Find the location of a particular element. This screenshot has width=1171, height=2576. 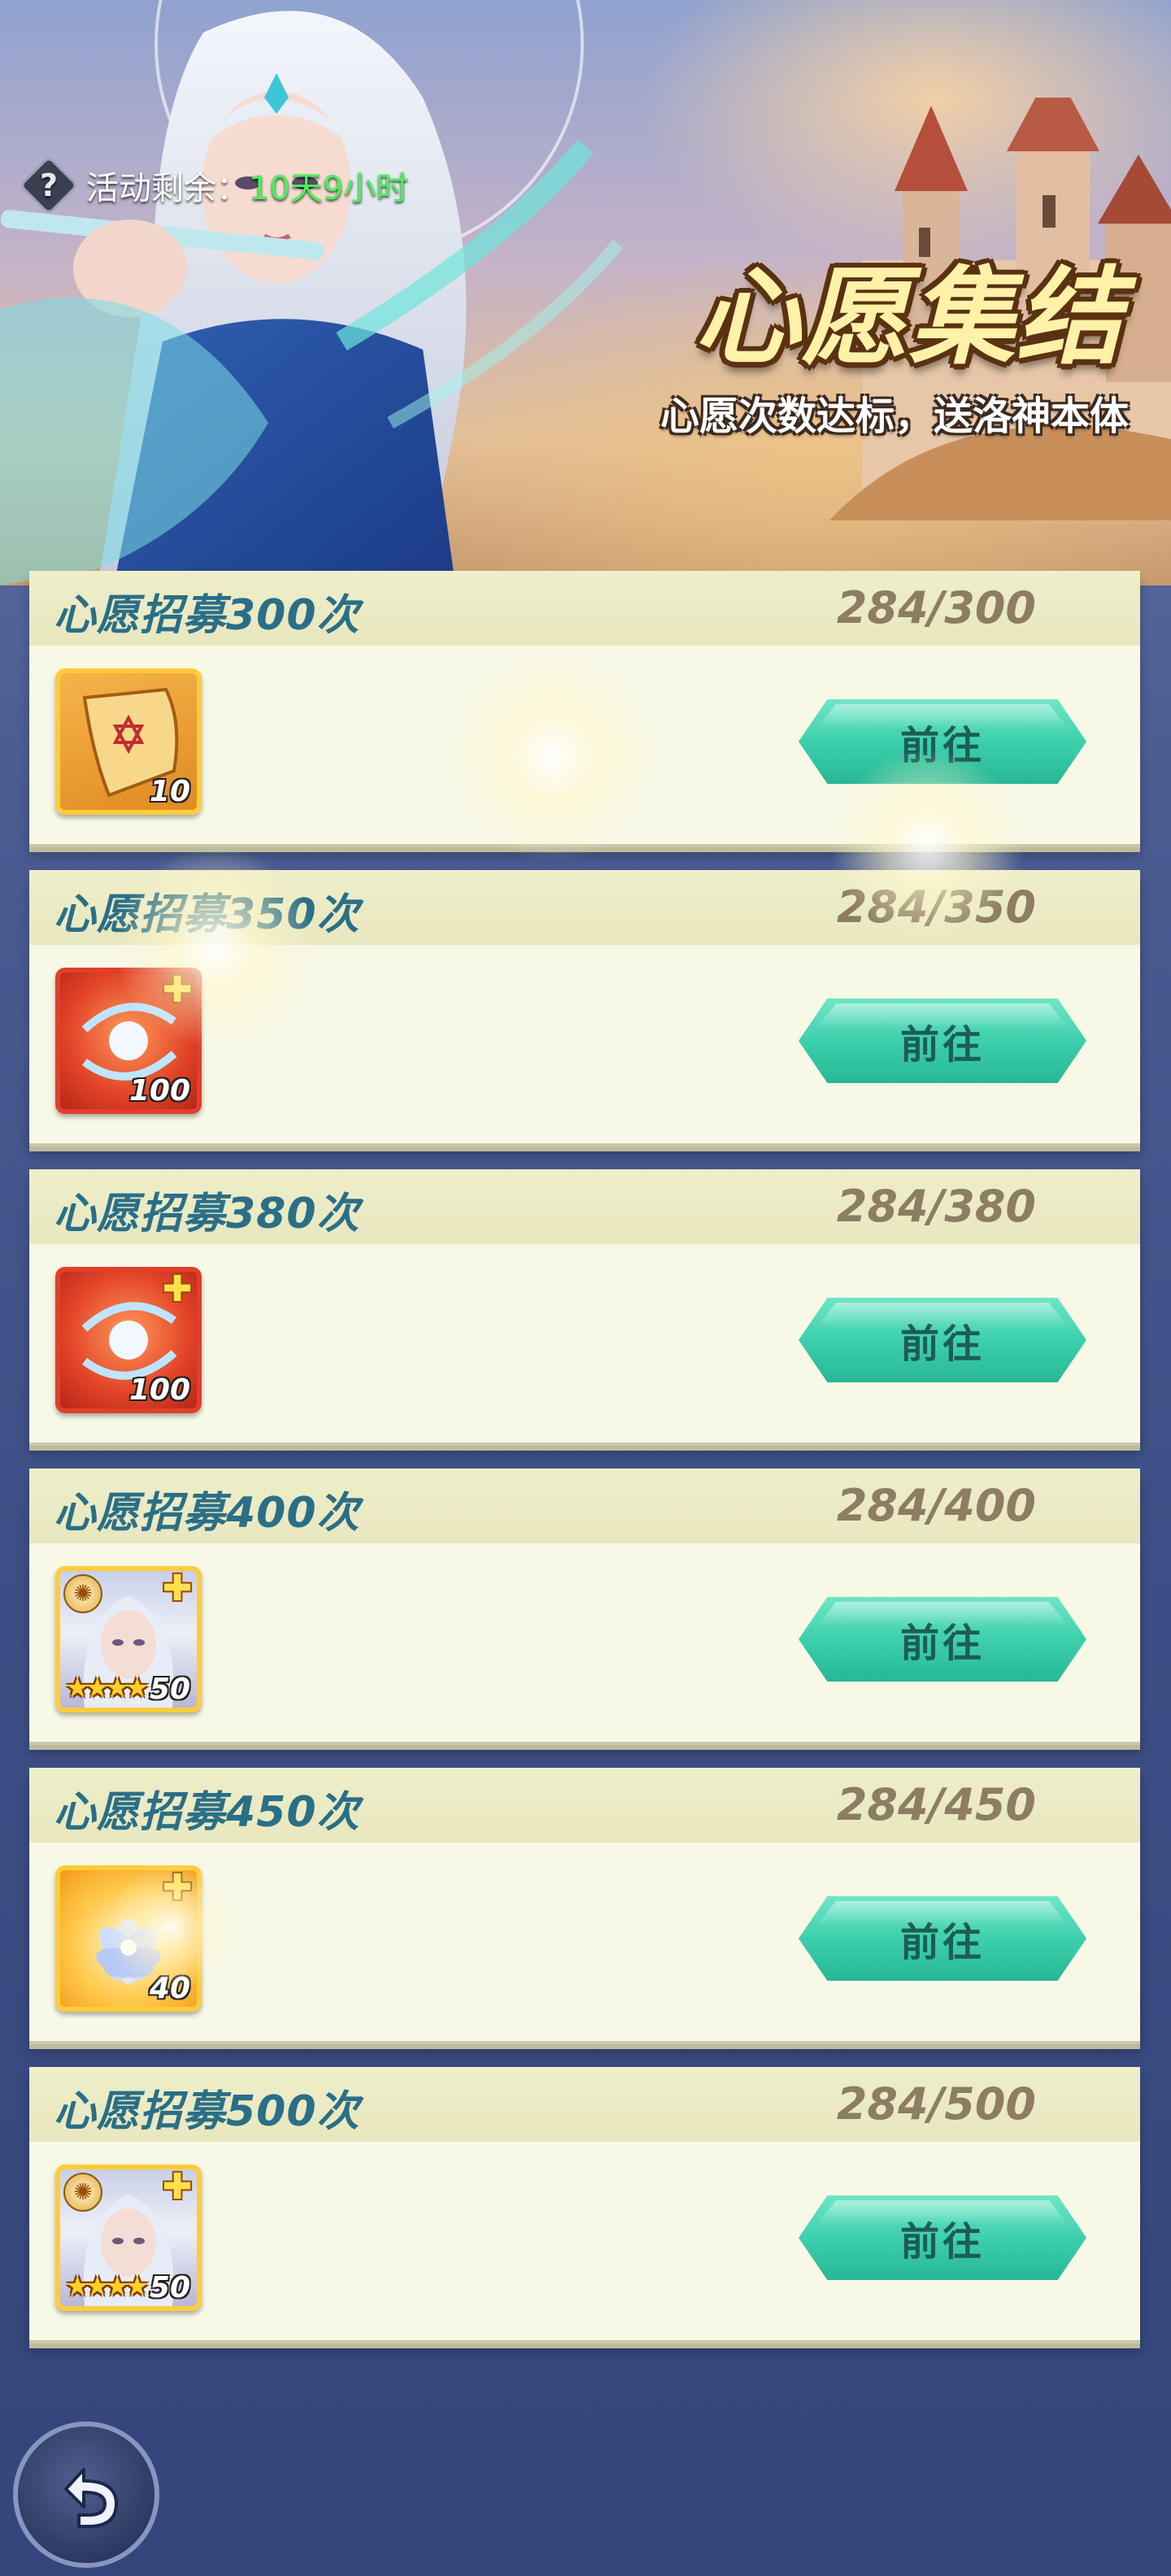

milestone-progress: 284/300 is located at coordinates (936, 608).